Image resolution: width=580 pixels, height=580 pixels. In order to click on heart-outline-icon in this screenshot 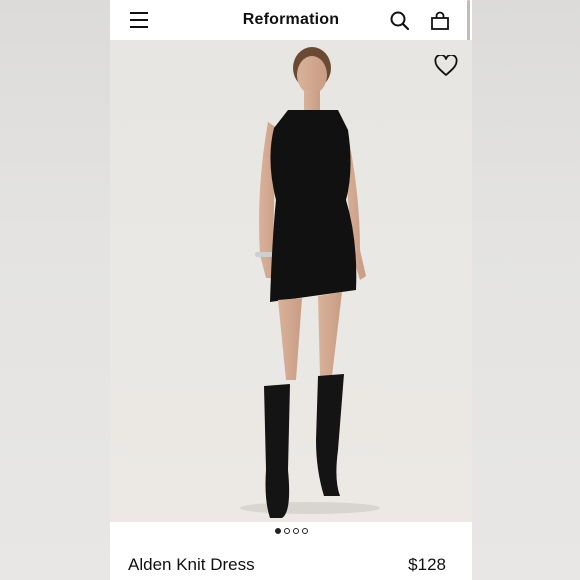, I will do `click(446, 66)`.